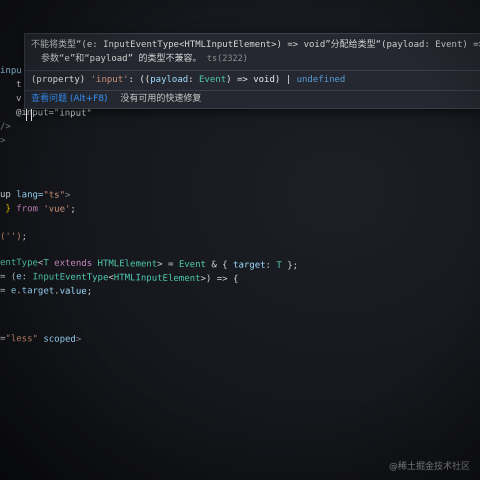 Image resolution: width=480 pixels, height=480 pixels. I want to click on code-line-close-2: >, so click(2, 141).